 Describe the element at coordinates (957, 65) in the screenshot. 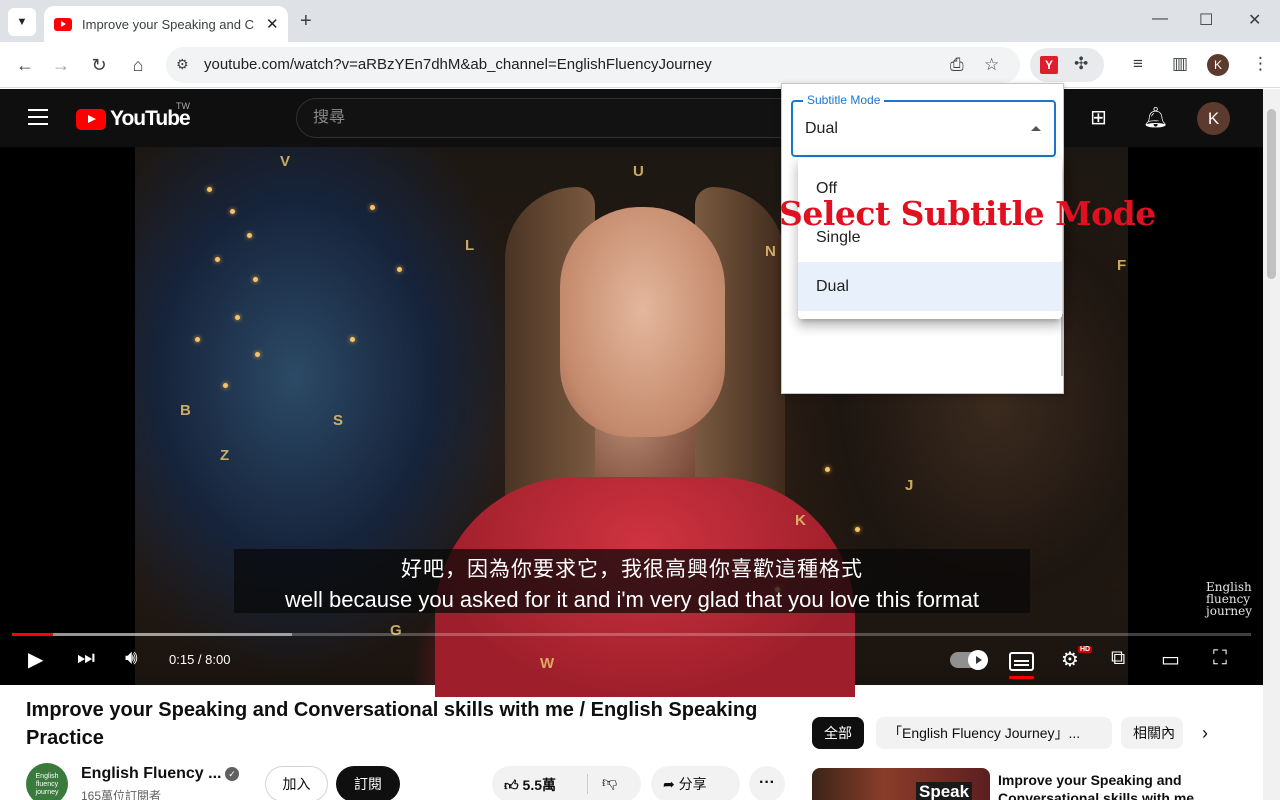

I see `install-app-icon: ⎙` at that location.